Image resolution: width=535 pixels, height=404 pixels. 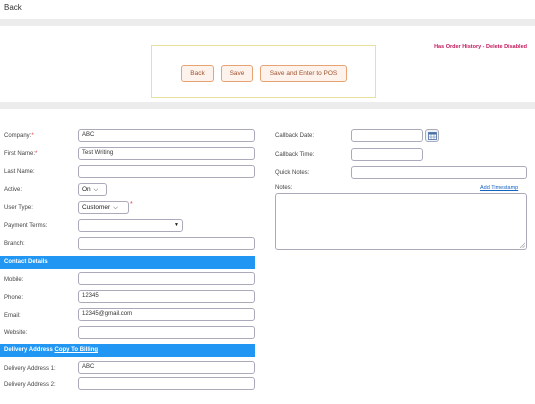 What do you see at coordinates (166, 296) in the screenshot?
I see `phone-input: 12345` at bounding box center [166, 296].